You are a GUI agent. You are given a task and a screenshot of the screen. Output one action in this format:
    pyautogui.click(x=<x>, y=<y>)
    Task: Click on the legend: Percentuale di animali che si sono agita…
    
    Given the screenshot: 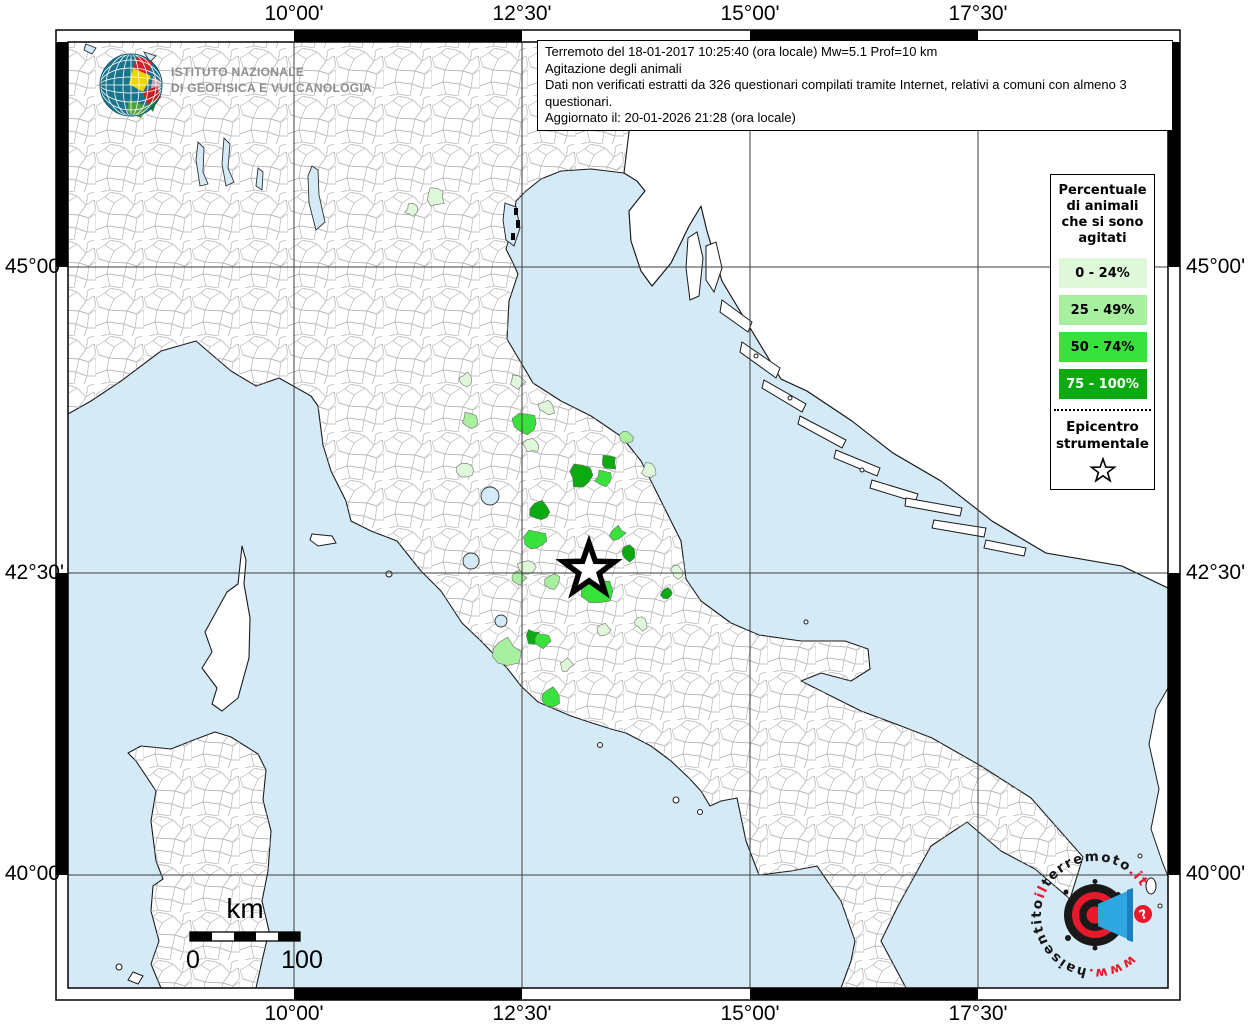 What is the action you would take?
    pyautogui.click(x=1102, y=332)
    